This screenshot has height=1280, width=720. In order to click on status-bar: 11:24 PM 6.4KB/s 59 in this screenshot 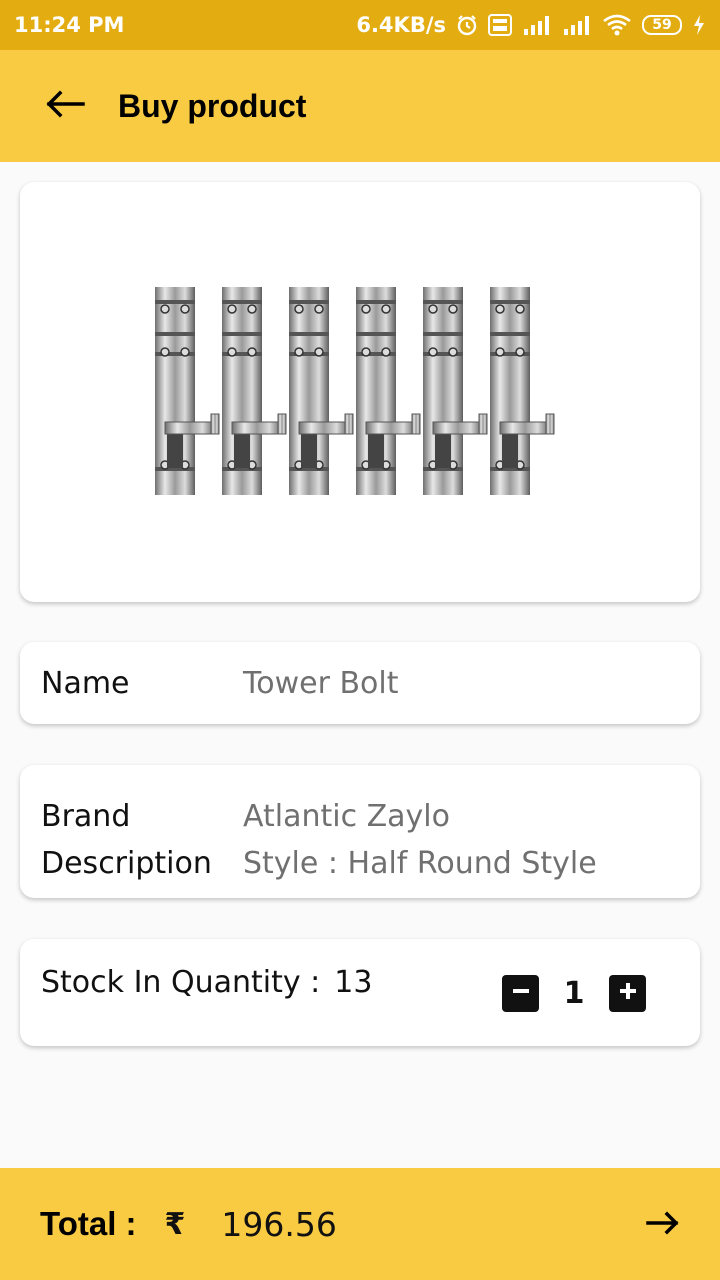, I will do `click(360, 25)`.